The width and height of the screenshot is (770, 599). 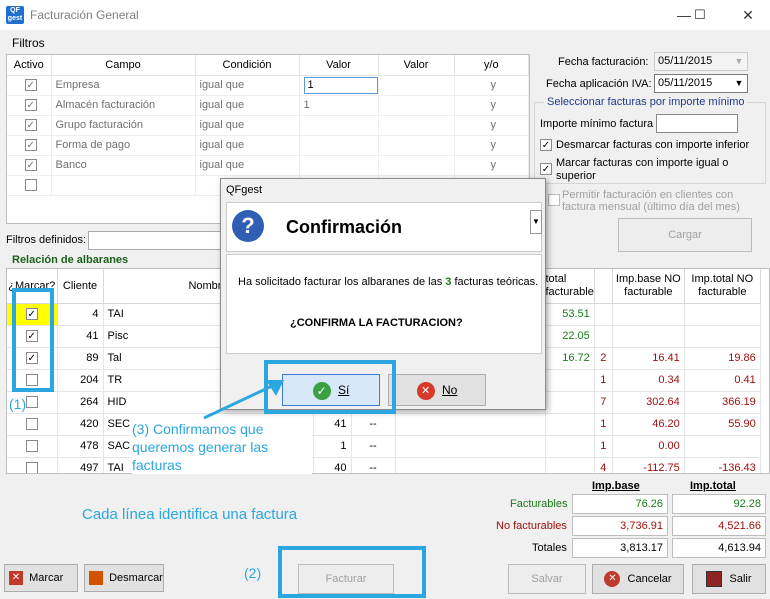 I want to click on filtro-row: ✓ Almacén facturación igual que 1 y, so click(x=268, y=105).